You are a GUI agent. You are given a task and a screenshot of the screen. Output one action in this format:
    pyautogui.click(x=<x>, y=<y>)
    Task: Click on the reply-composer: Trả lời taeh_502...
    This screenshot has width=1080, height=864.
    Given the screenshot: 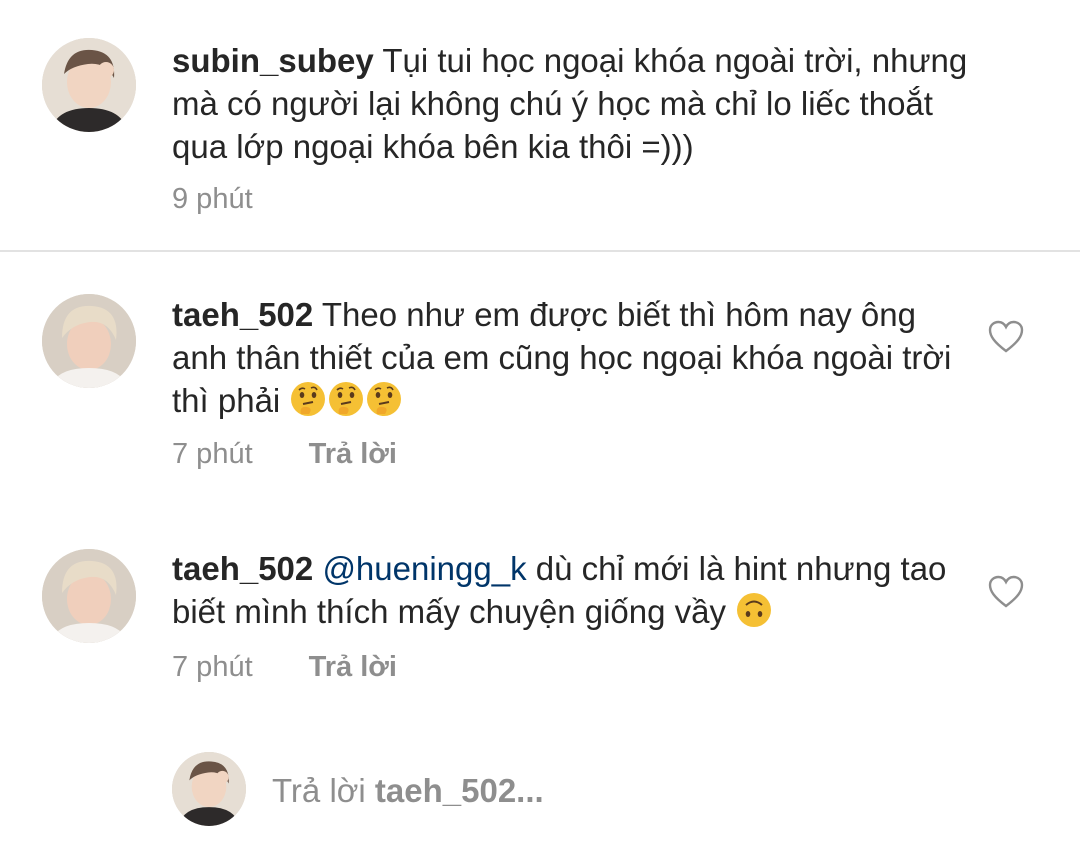 What is the action you would take?
    pyautogui.click(x=540, y=795)
    